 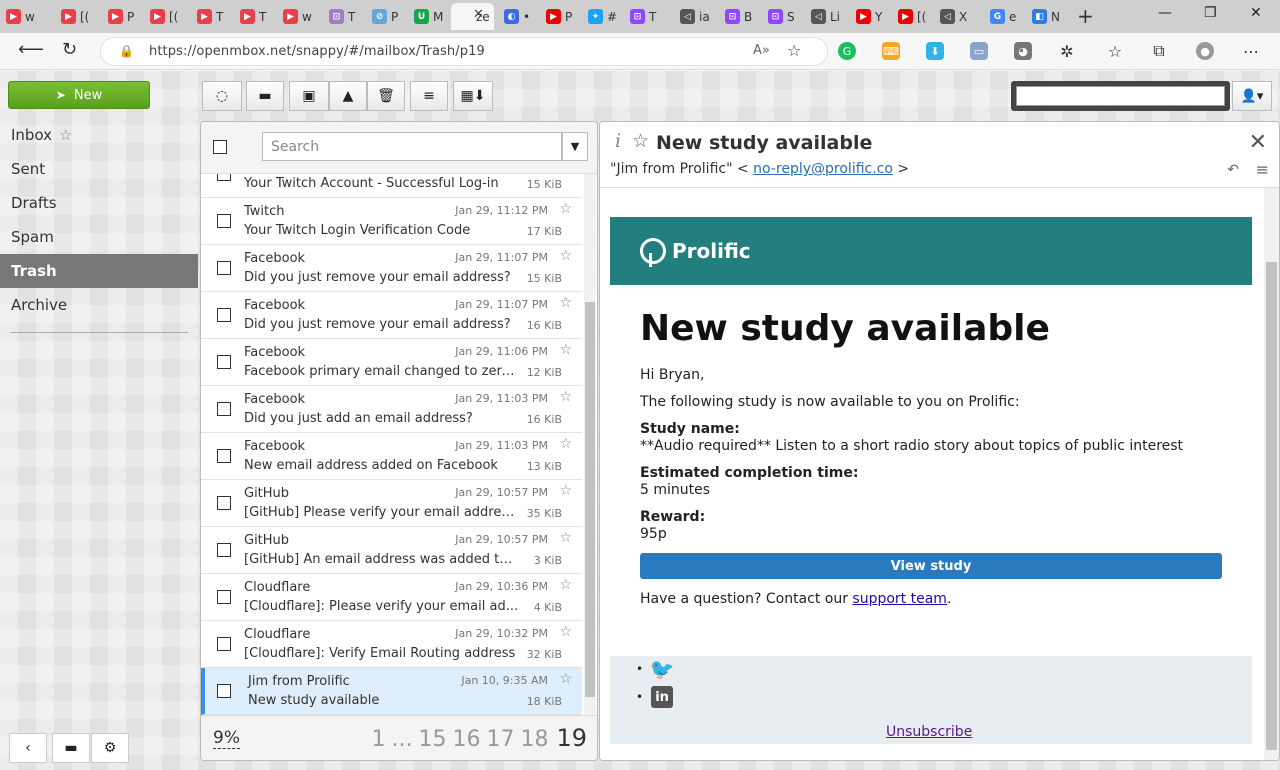 What do you see at coordinates (466, 739) in the screenshot?
I see `page-link: 16` at bounding box center [466, 739].